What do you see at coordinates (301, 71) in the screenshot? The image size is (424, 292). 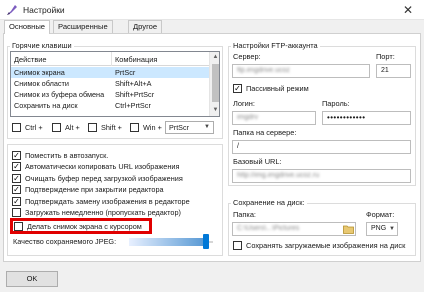 I see `server-input: ftp.imgdrive.ucoz` at bounding box center [301, 71].